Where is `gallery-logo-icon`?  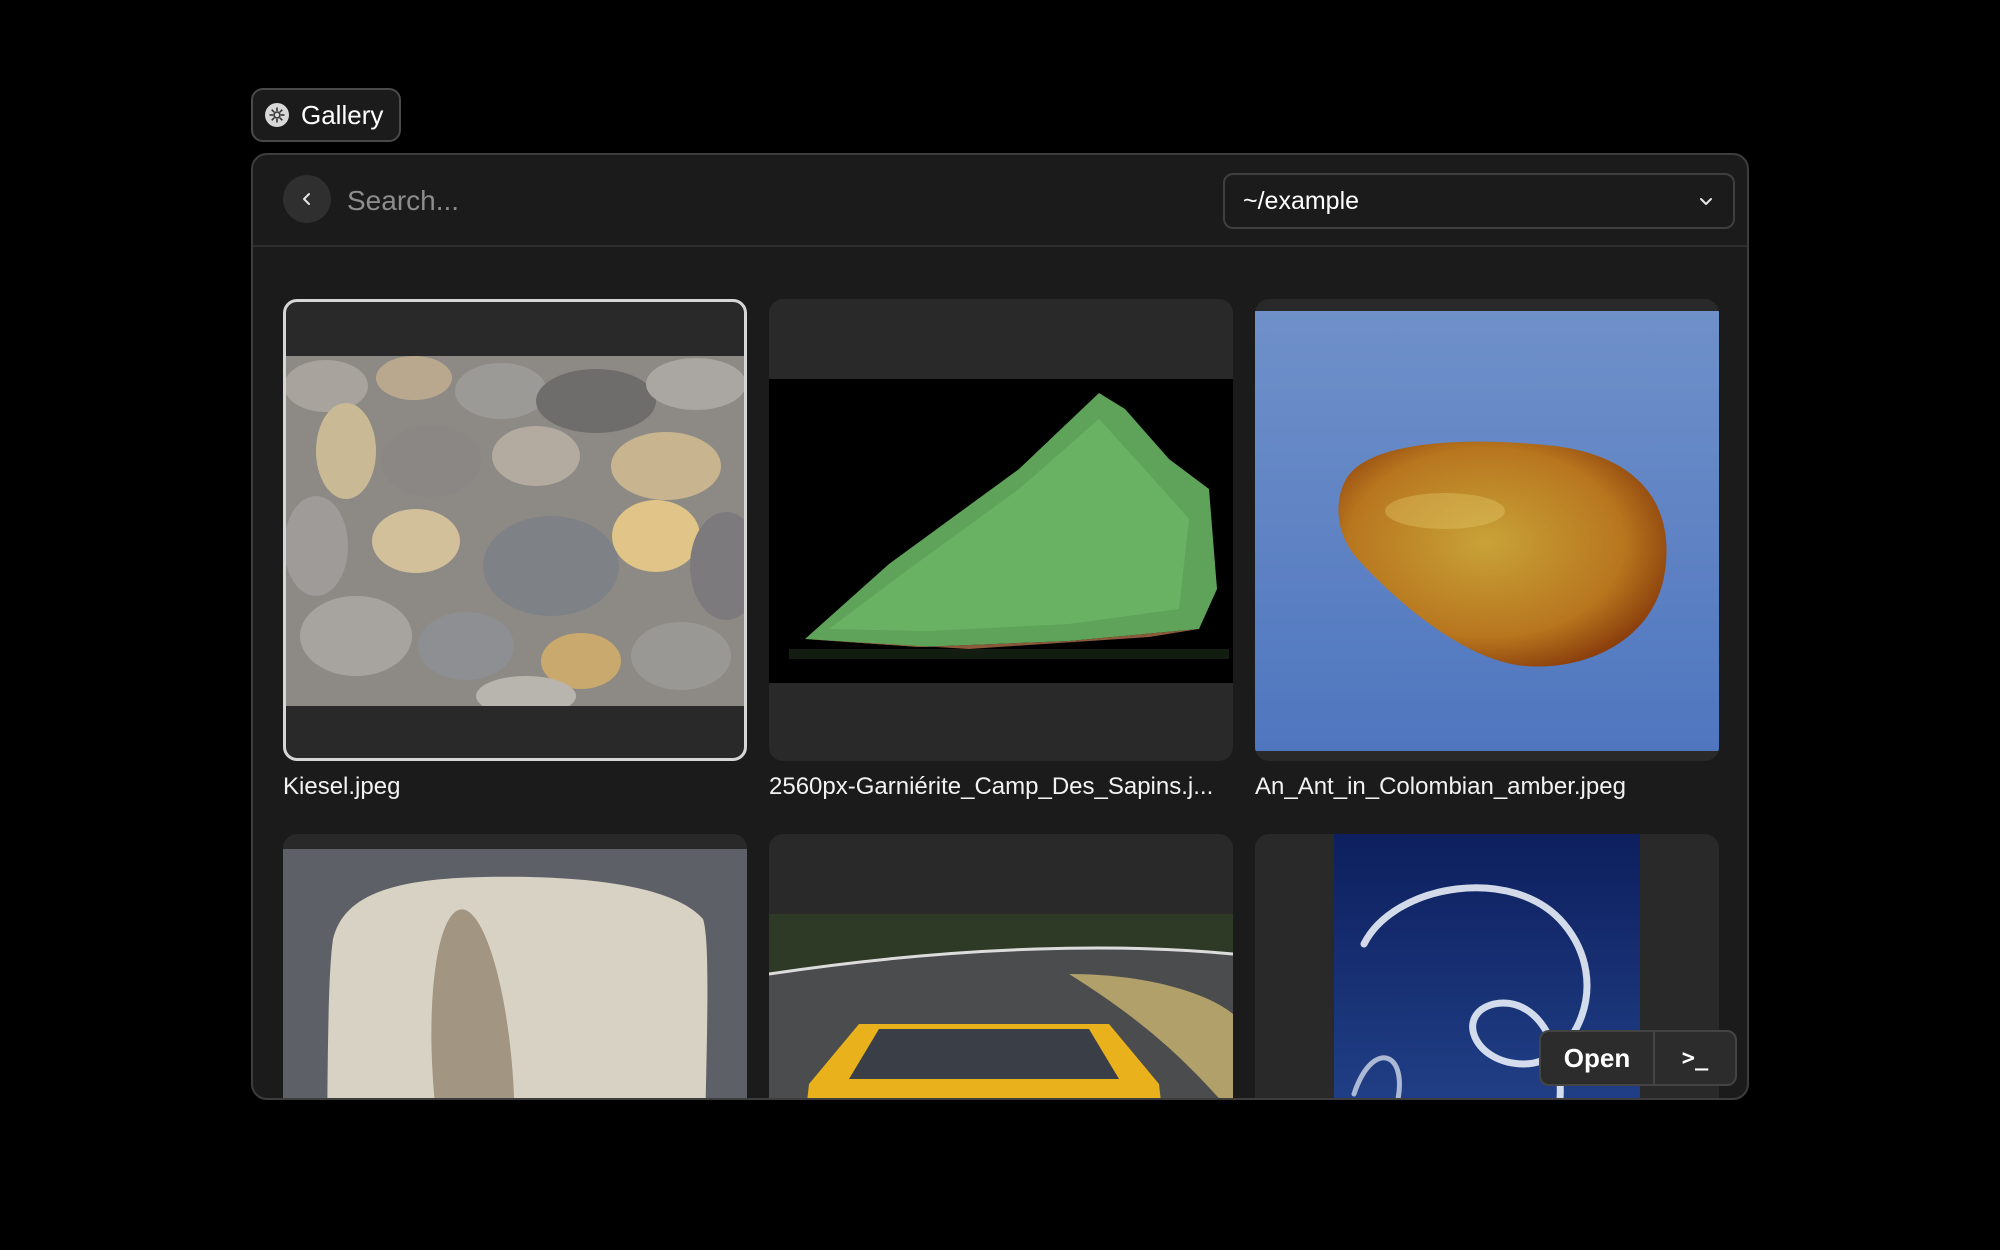 gallery-logo-icon is located at coordinates (277, 115).